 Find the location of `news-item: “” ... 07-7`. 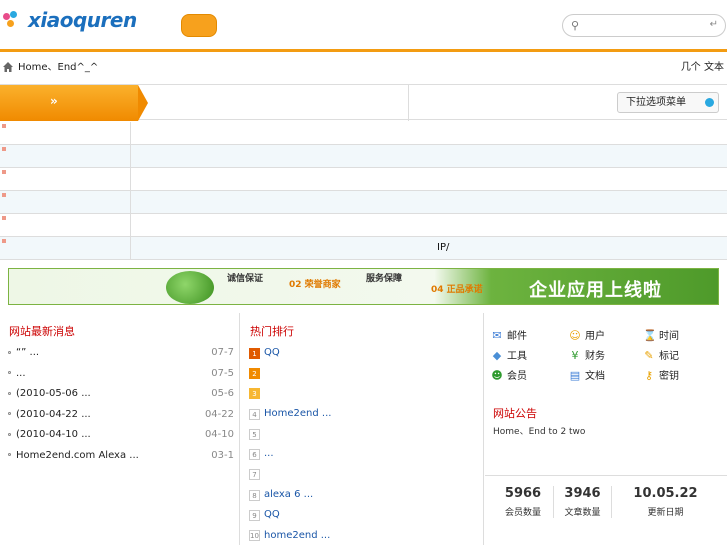

news-item: “” ... 07-7 is located at coordinates (121, 353).